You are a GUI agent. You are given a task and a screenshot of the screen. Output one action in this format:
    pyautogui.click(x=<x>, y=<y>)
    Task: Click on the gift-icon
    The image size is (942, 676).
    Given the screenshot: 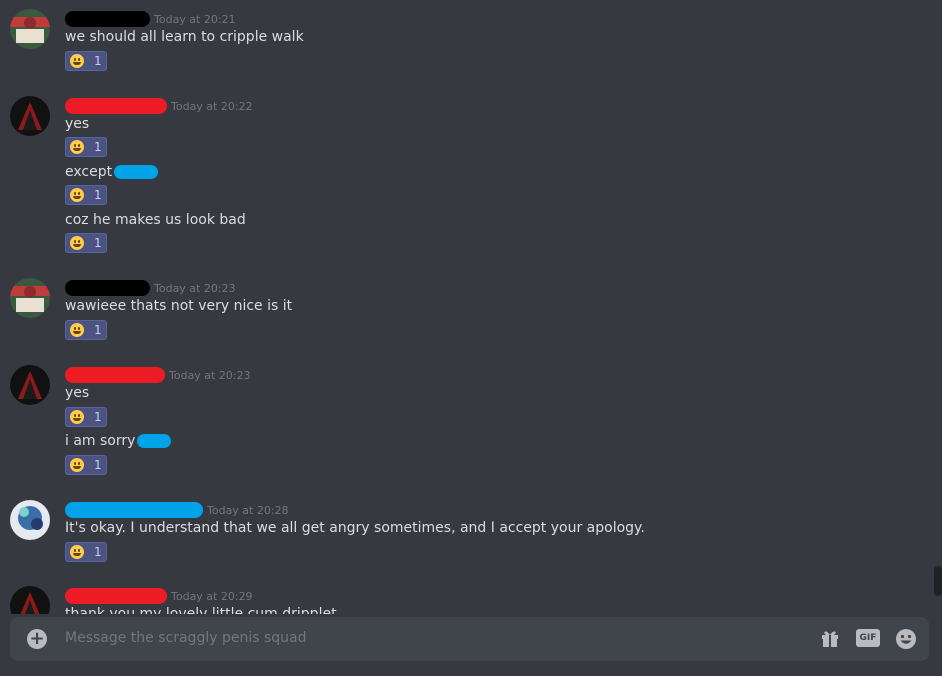 What is the action you would take?
    pyautogui.click(x=830, y=638)
    